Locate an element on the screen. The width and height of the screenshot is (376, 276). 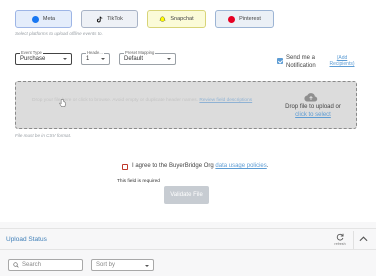
hand-cursor-icon is located at coordinates (62, 103).